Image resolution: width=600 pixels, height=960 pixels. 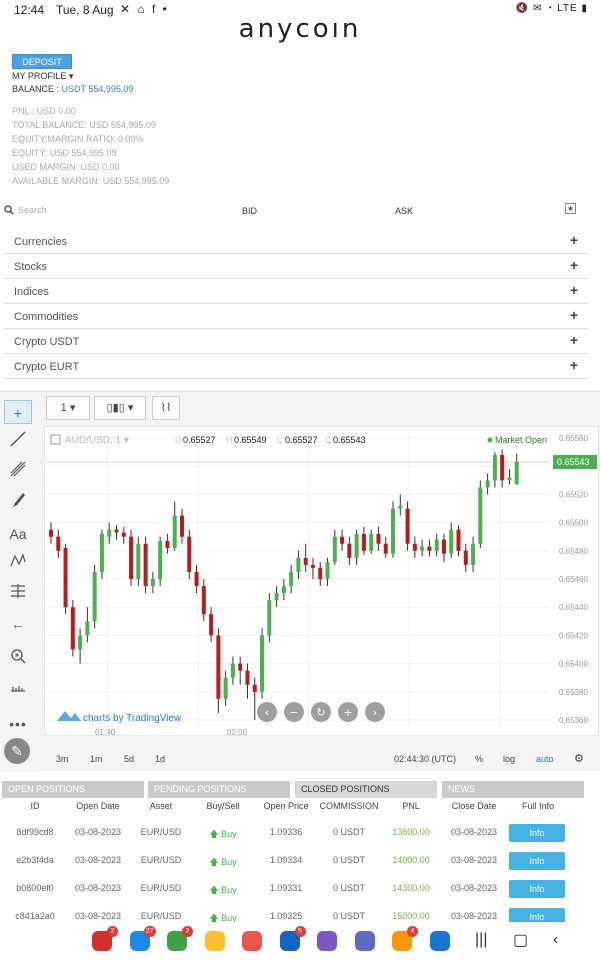 What do you see at coordinates (479, 759) in the screenshot?
I see `percent-scale-button: %` at bounding box center [479, 759].